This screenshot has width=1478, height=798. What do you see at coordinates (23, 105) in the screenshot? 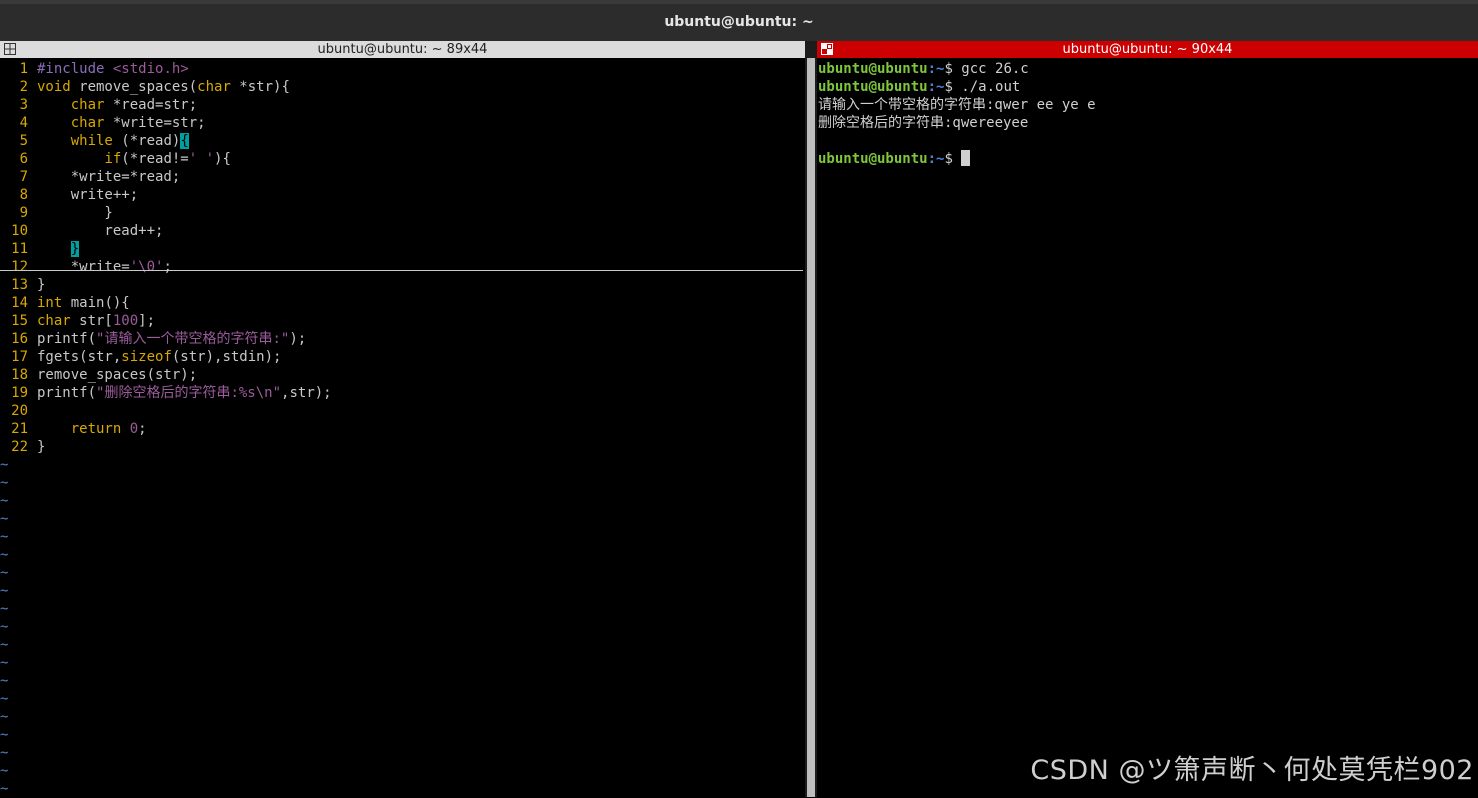
I see `line-number: 3` at bounding box center [23, 105].